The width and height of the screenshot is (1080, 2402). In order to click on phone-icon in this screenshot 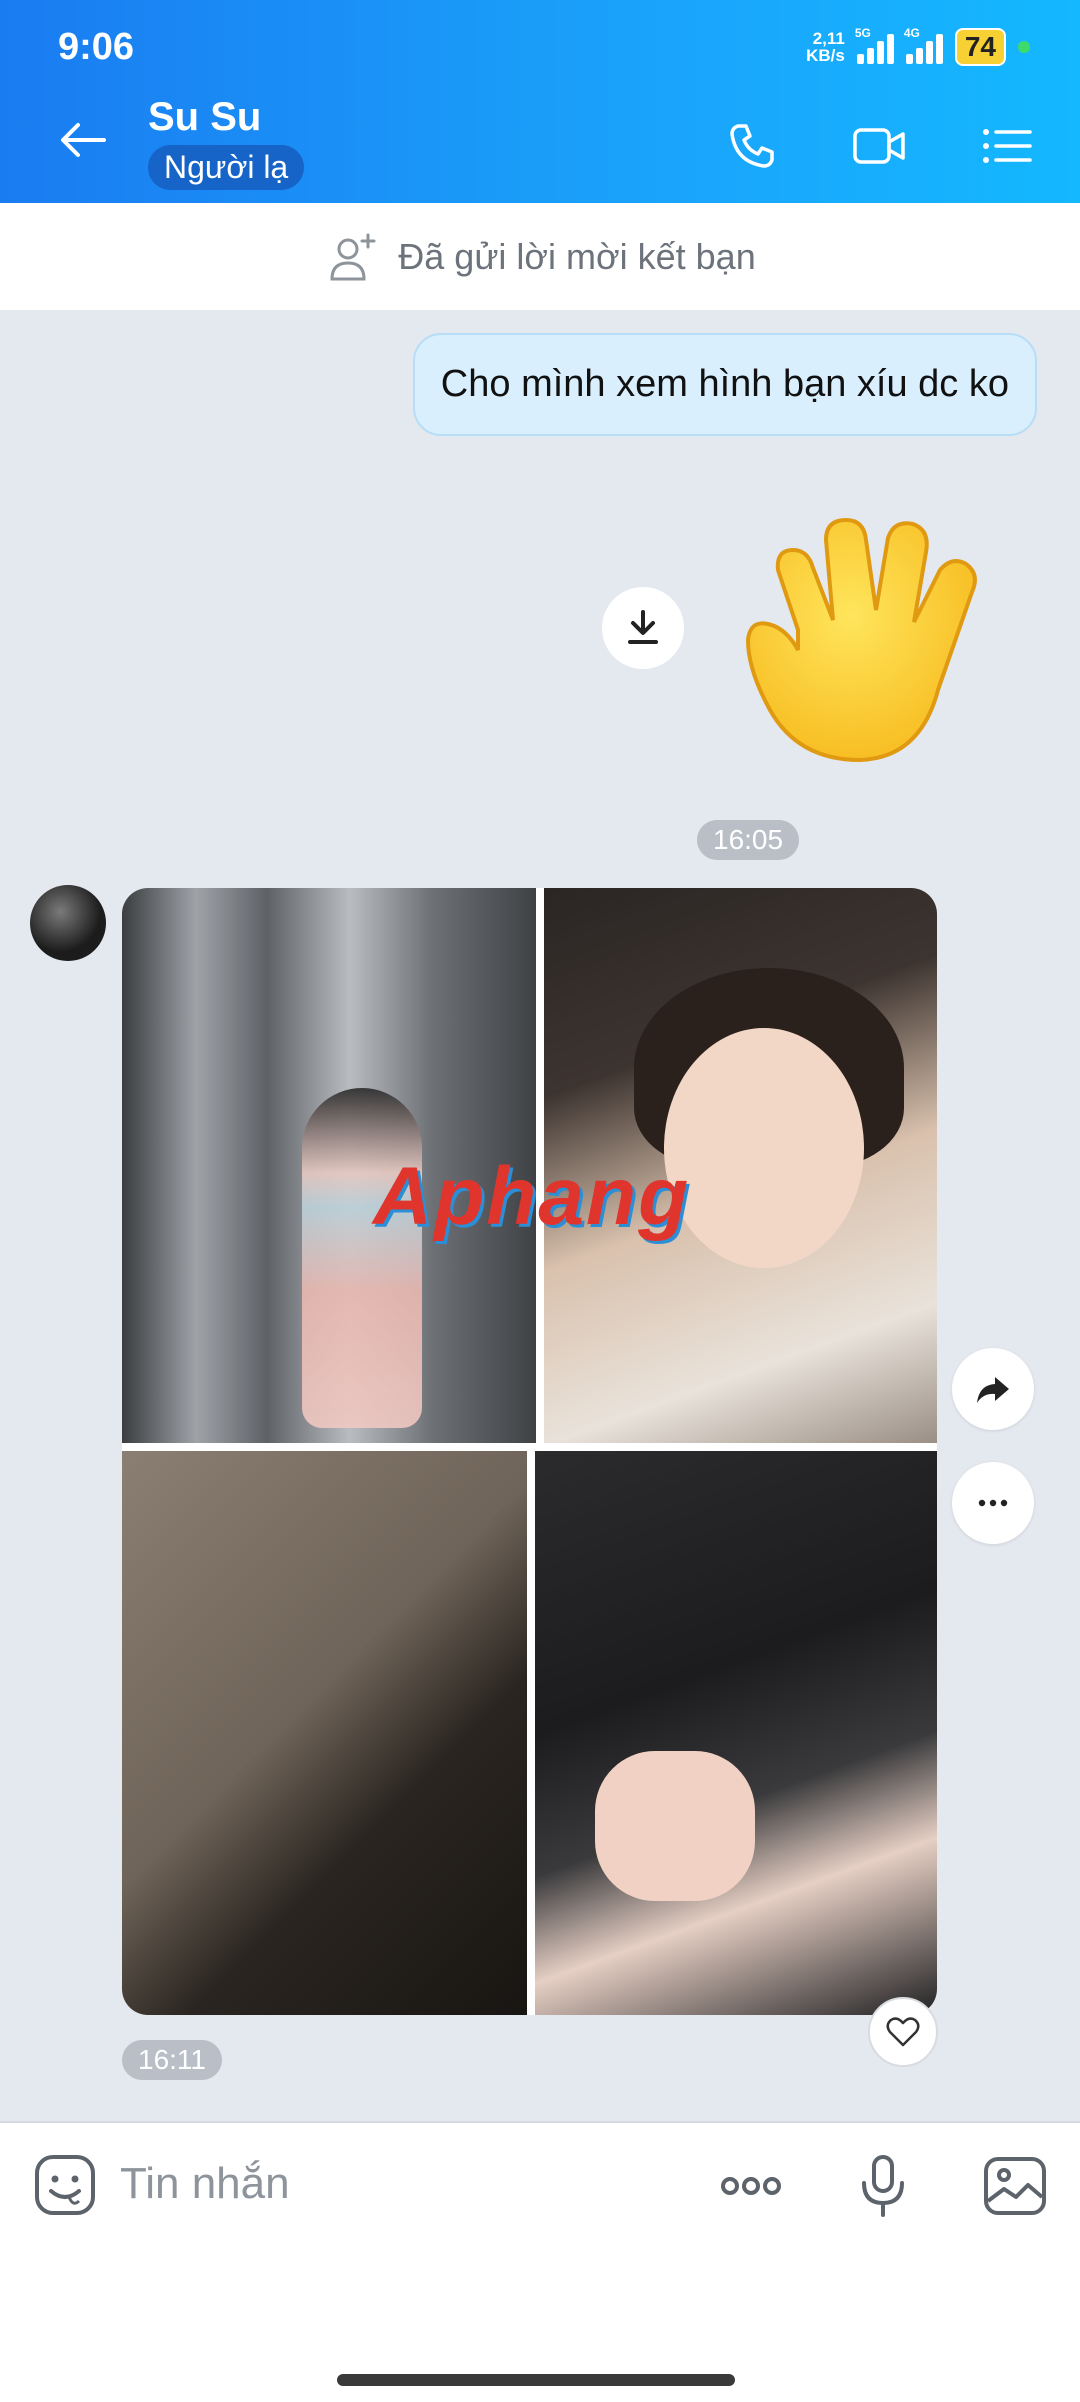, I will do `click(752, 146)`.